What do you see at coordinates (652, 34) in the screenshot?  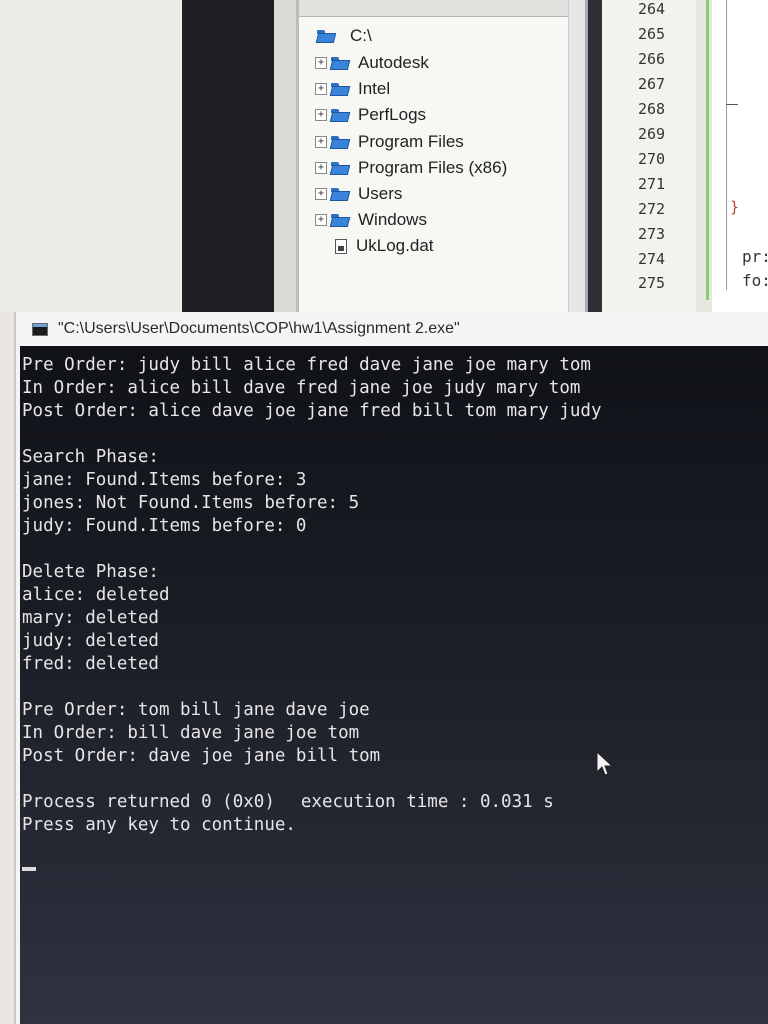 I see `line-number: 265` at bounding box center [652, 34].